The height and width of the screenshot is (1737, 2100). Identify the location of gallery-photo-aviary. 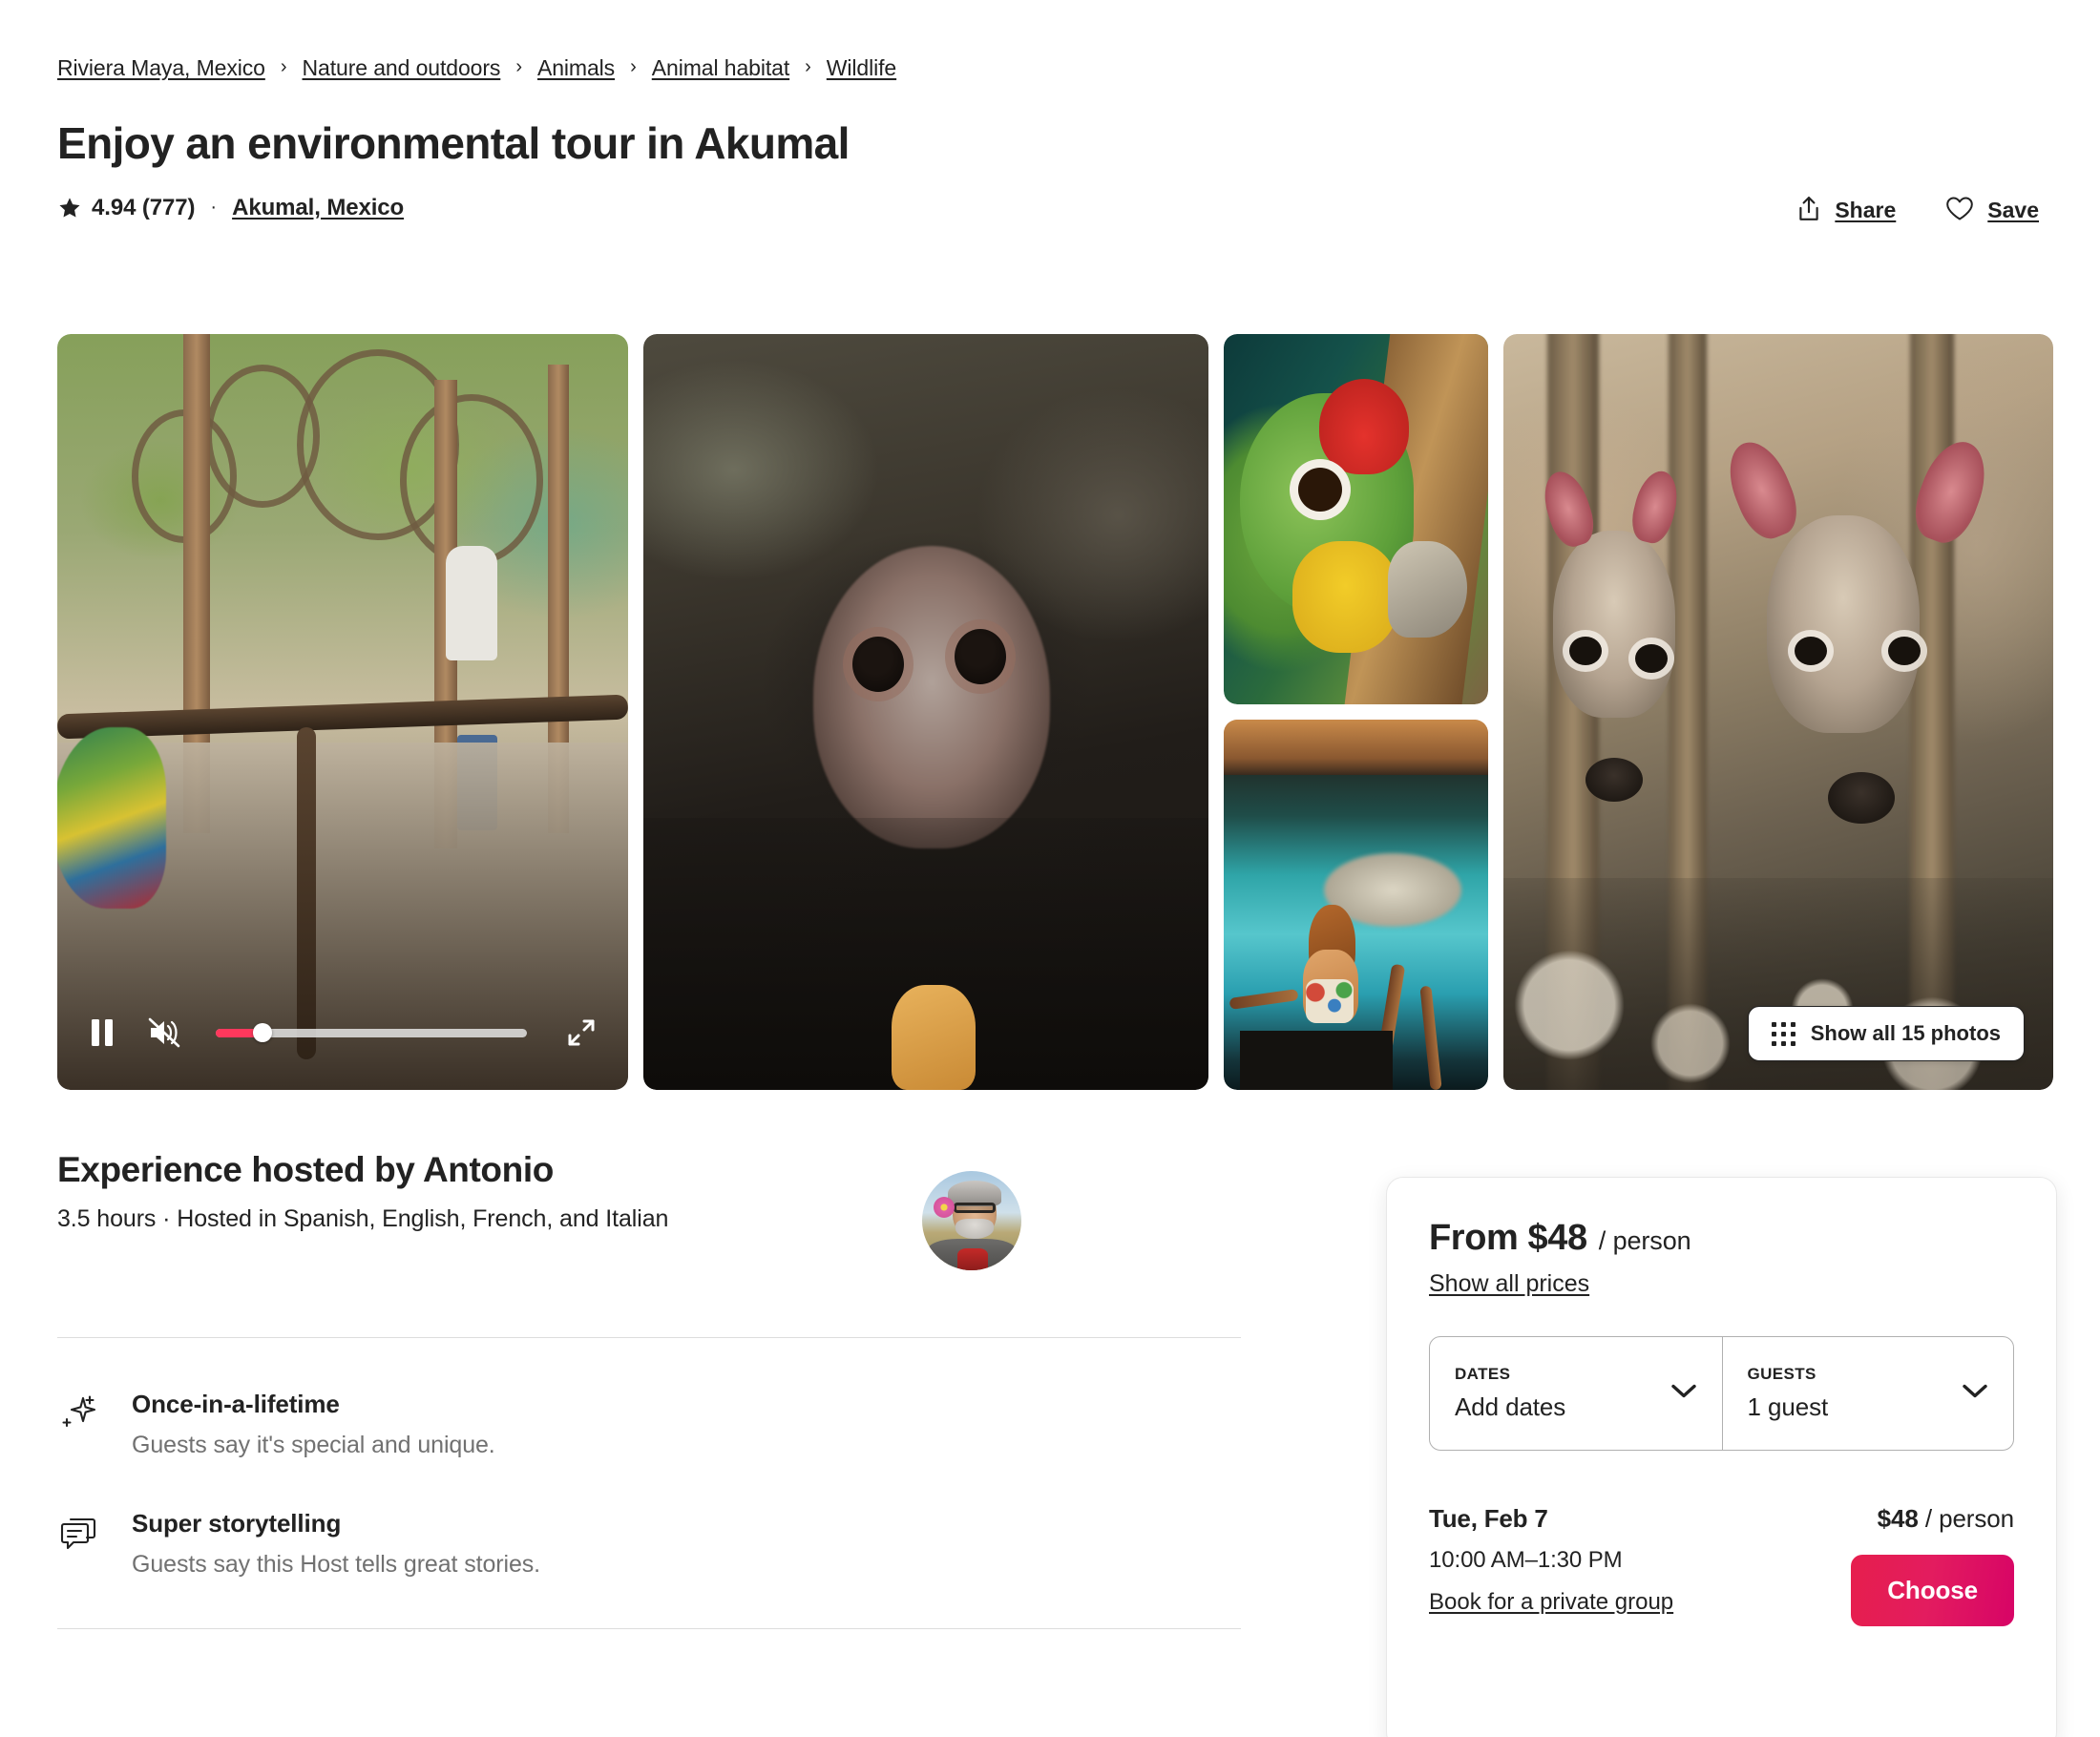
(343, 712).